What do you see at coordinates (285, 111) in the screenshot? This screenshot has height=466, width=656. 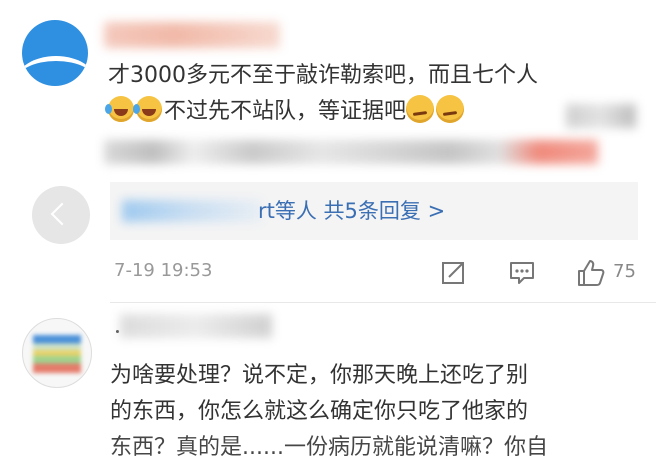 I see `comment-line-2-text: 不过先不站队，等证据吧` at bounding box center [285, 111].